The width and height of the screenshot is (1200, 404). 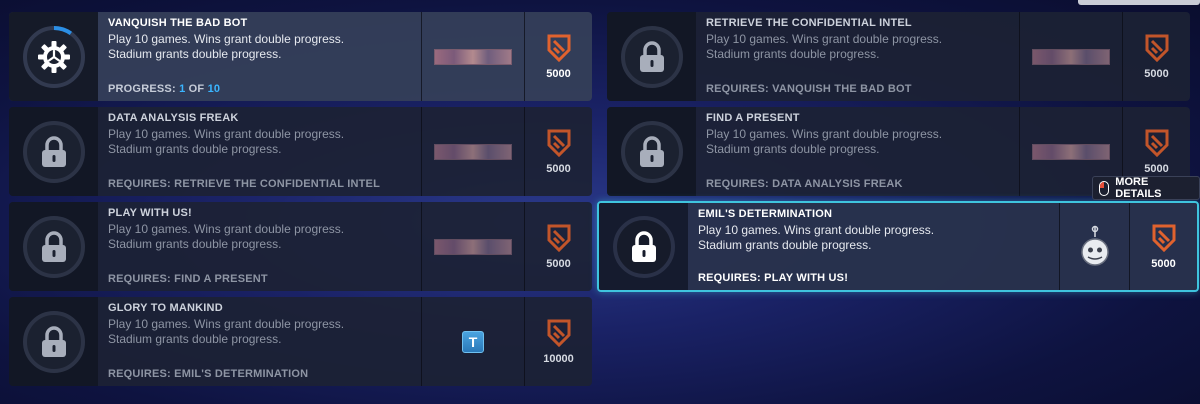 I want to click on challenge-requirement: REQUIRES: FIND A PRESENT, so click(x=188, y=279).